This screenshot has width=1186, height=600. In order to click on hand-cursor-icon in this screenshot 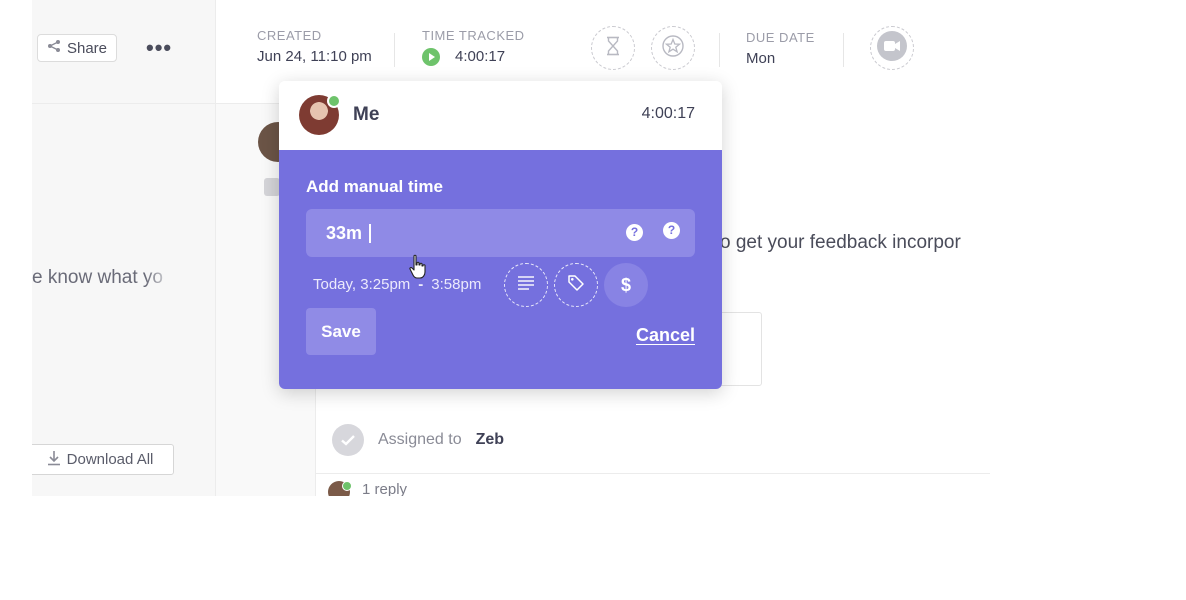, I will do `click(418, 267)`.